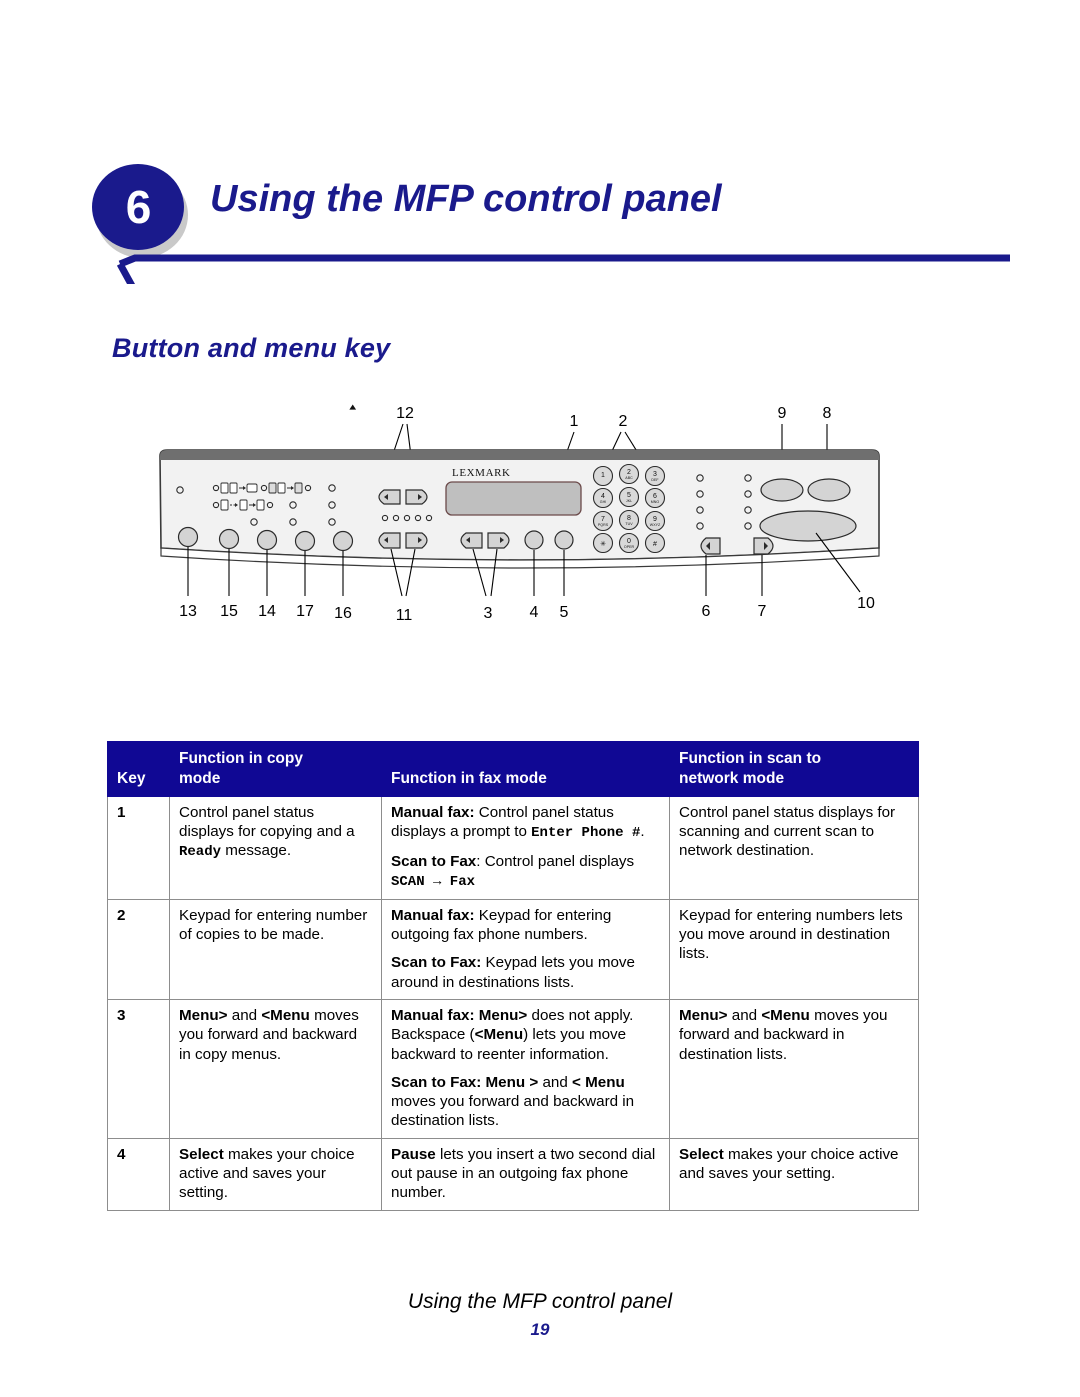  Describe the element at coordinates (655, 502) in the screenshot. I see `svg-text: MNO` at that location.